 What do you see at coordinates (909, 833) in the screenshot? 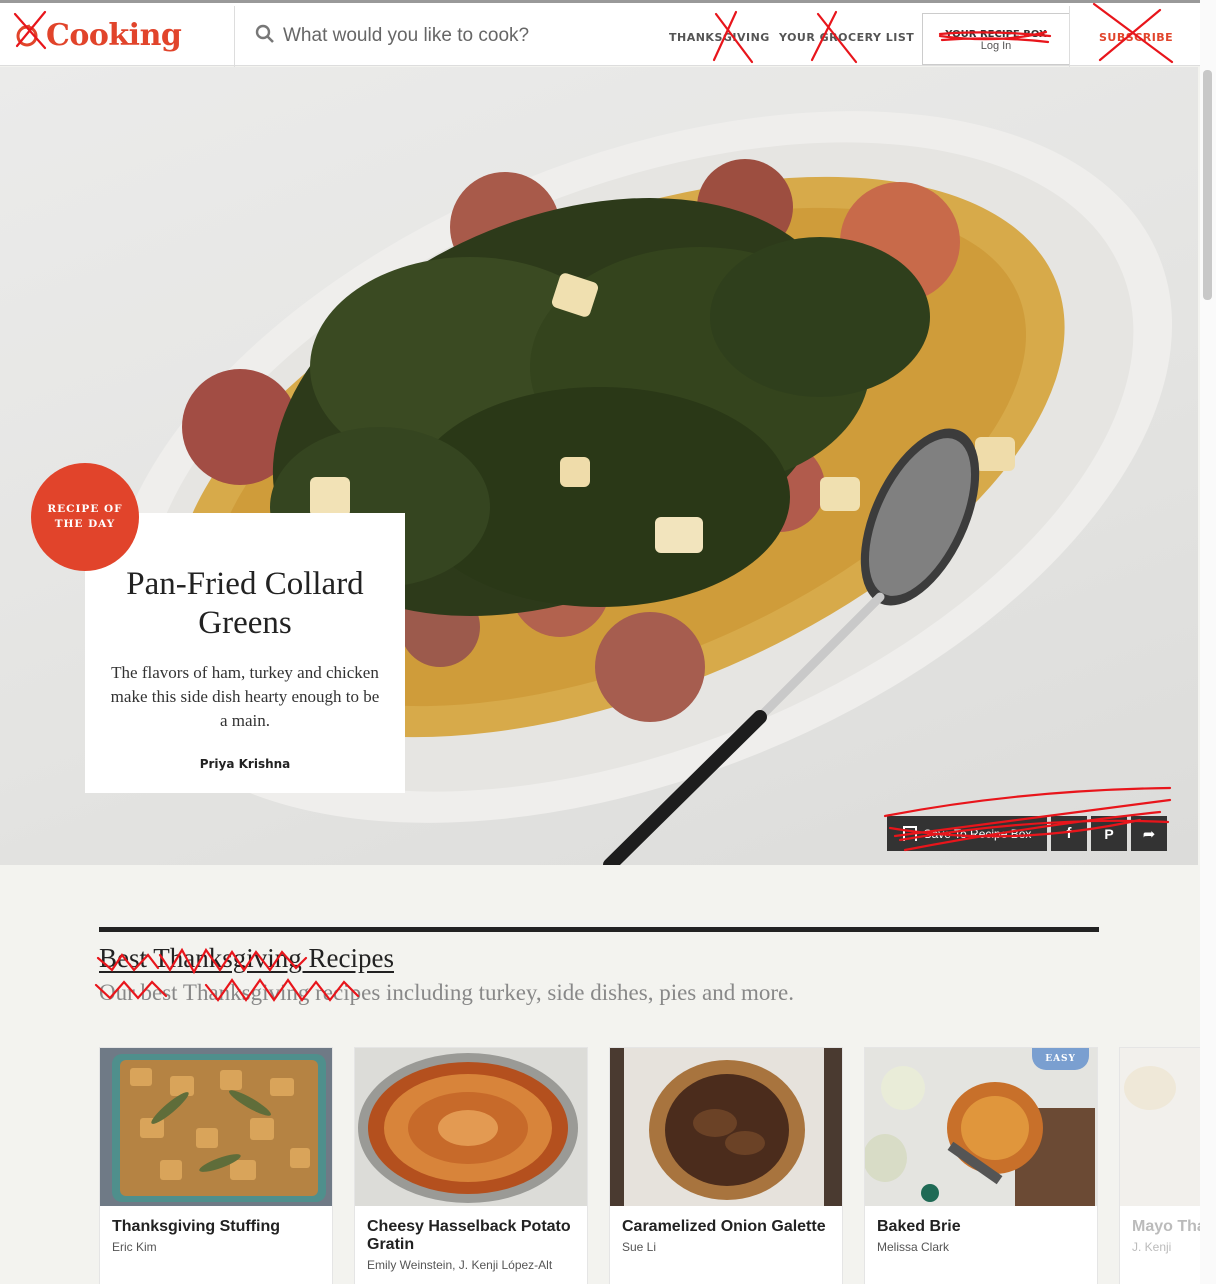
I see `bookmark-icon` at bounding box center [909, 833].